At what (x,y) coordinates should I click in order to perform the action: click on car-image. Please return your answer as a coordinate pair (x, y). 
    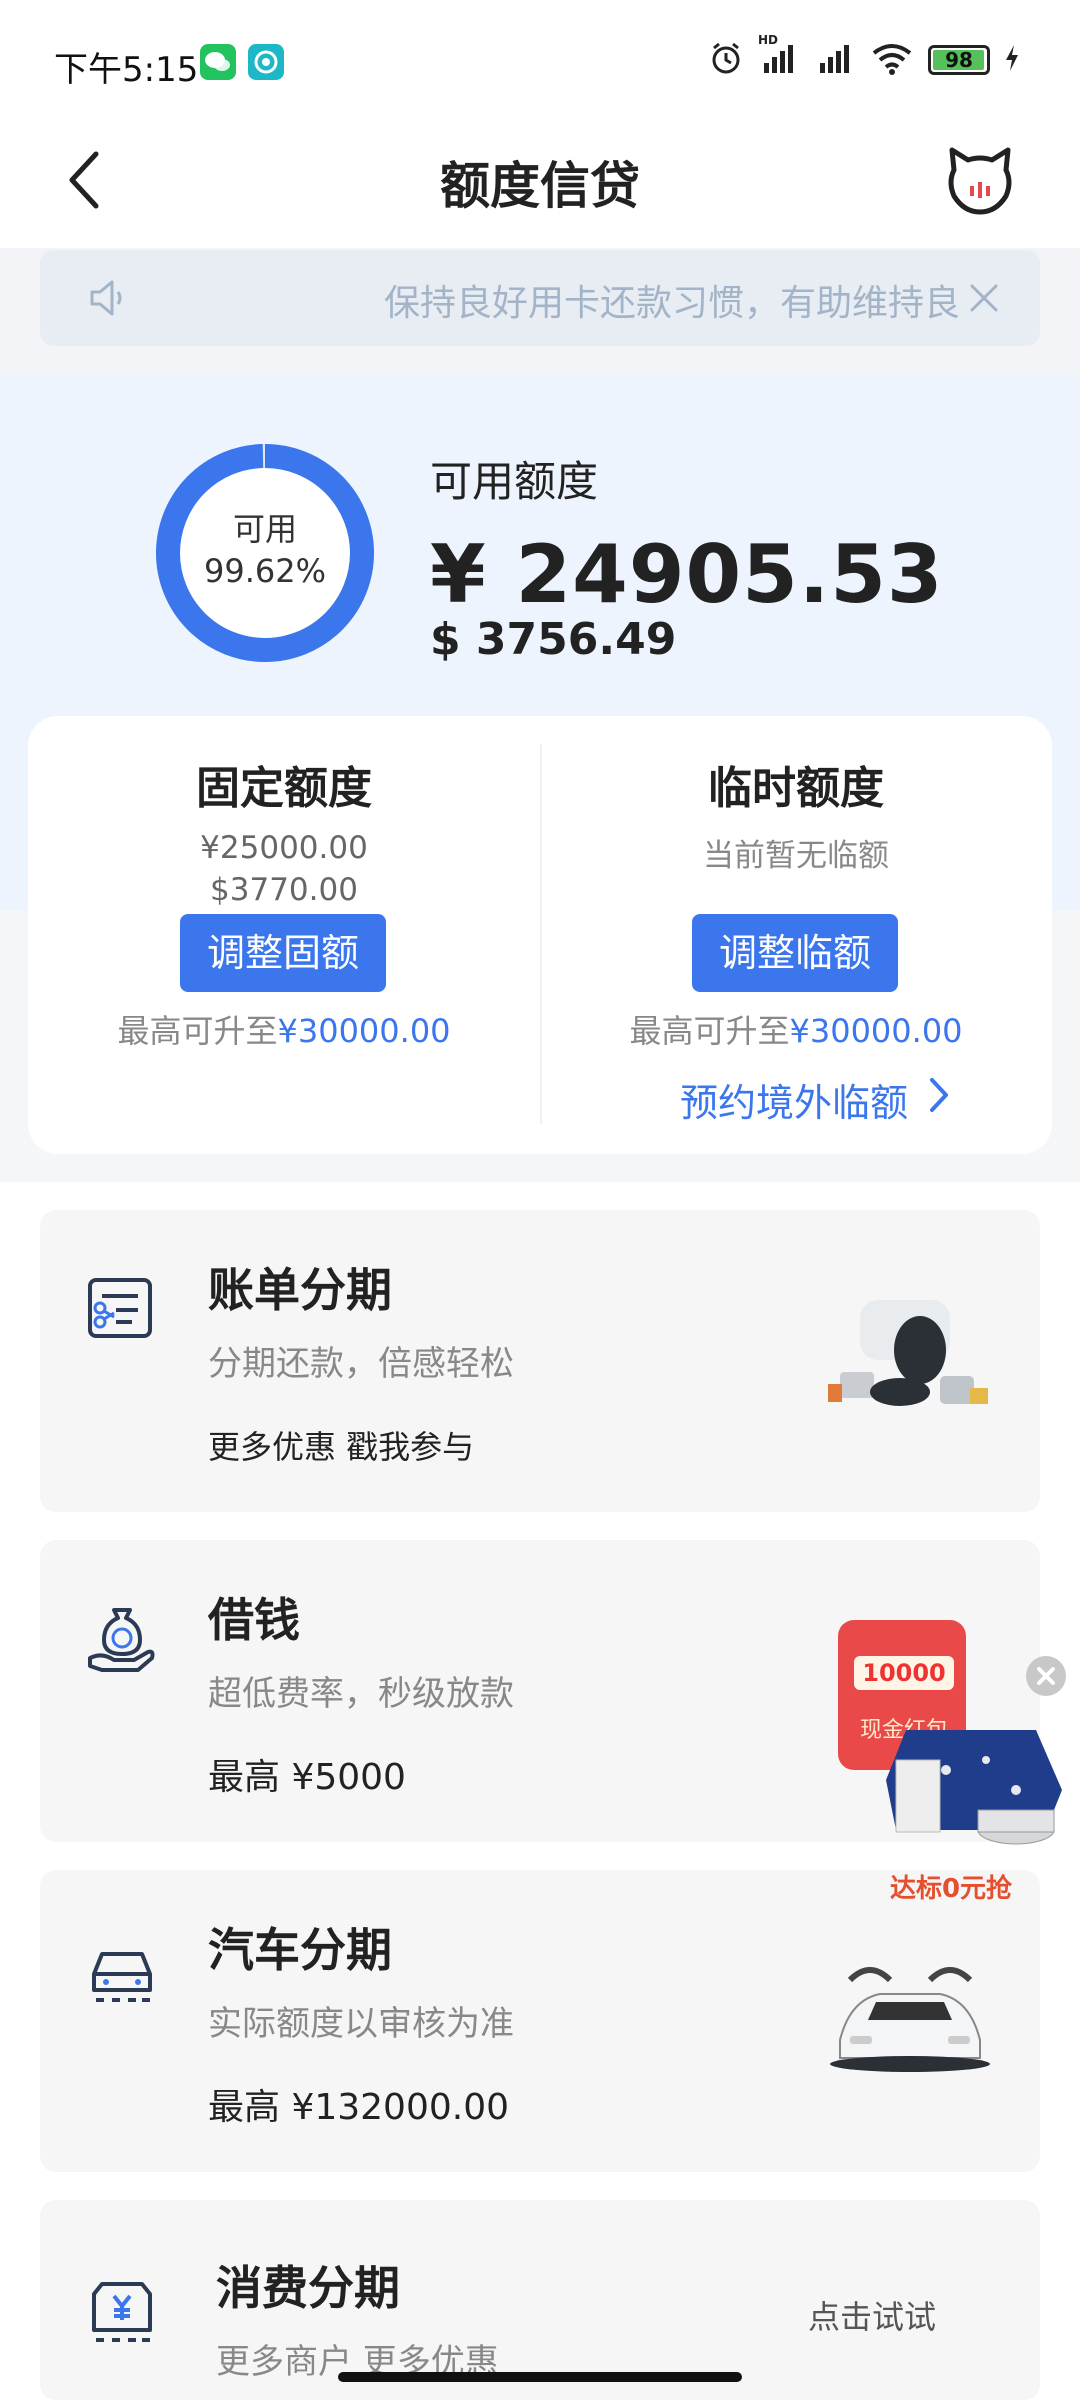
    Looking at the image, I should click on (910, 2015).